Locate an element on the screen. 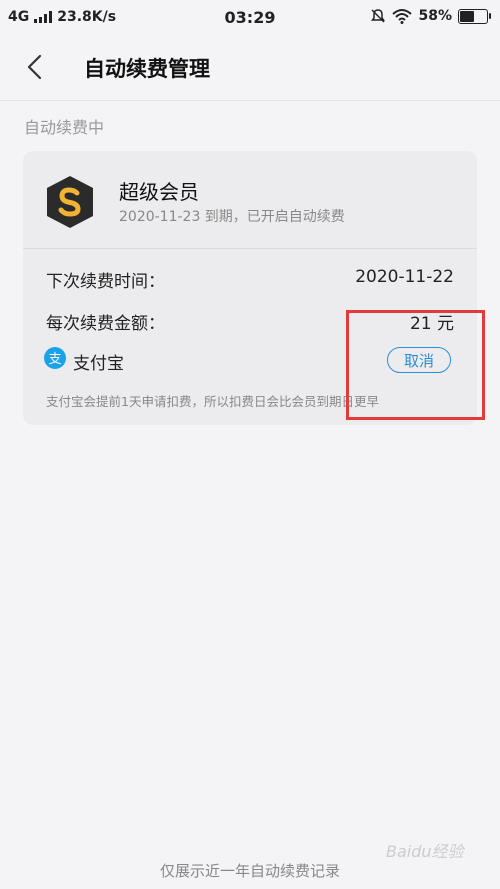 The image size is (500, 889). status-right: 58% is located at coordinates (430, 16).